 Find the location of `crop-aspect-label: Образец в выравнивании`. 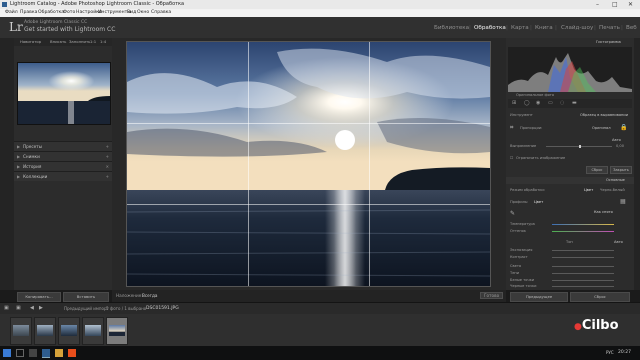

crop-aspect-label: Образец в выравнивании is located at coordinates (604, 115).